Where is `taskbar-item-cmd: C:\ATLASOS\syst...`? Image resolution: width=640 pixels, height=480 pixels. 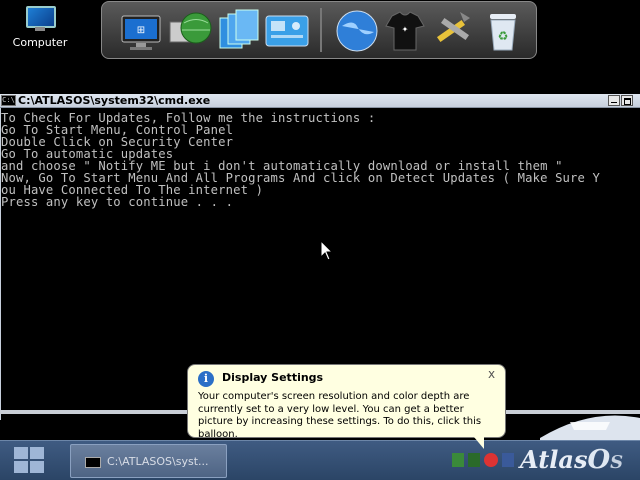 taskbar-item-cmd: C:\ATLASOS\syst... is located at coordinates (148, 461).